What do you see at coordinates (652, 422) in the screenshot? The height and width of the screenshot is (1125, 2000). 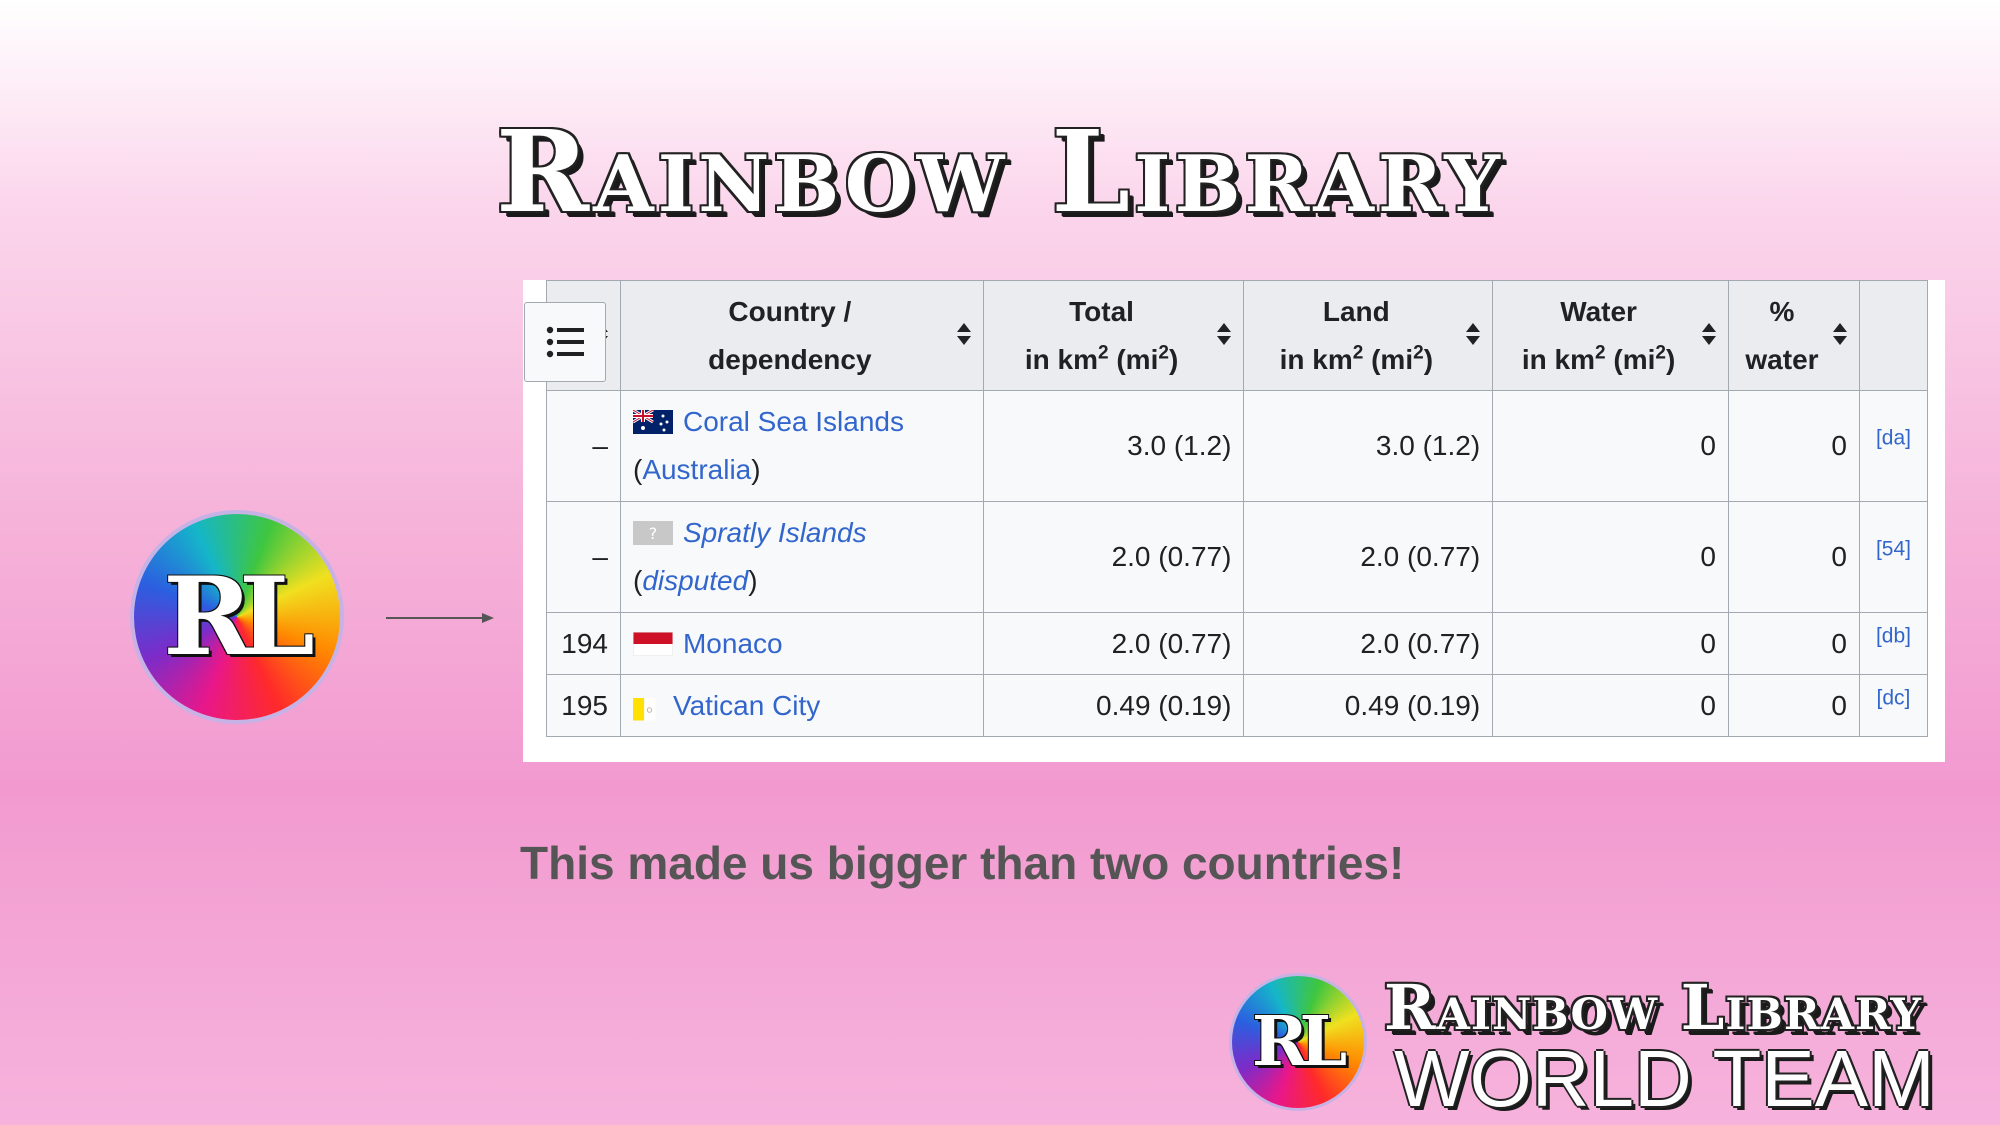 I see `australia-flag-icon` at bounding box center [652, 422].